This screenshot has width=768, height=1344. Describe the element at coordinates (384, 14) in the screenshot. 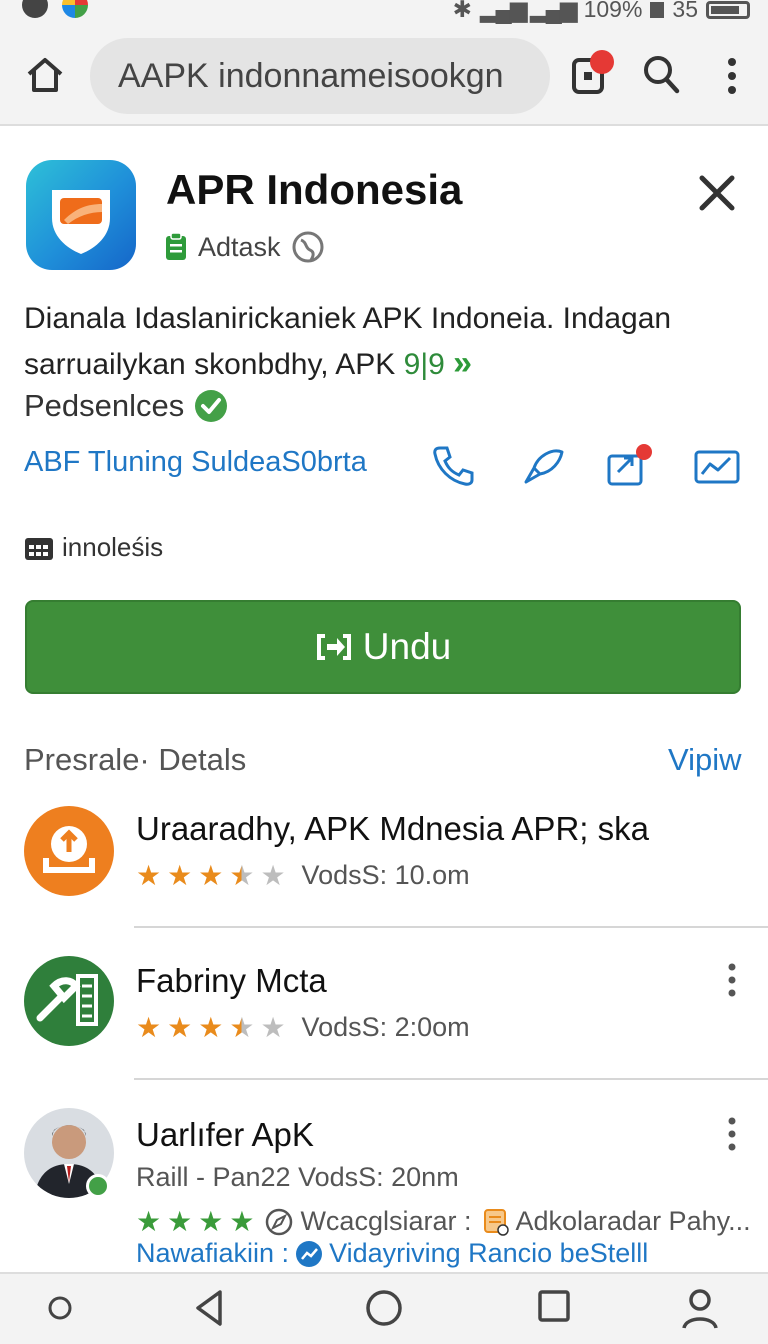

I see `status-bar: ✱ ▂▄▆ ▂▄▆ 109% 35` at that location.